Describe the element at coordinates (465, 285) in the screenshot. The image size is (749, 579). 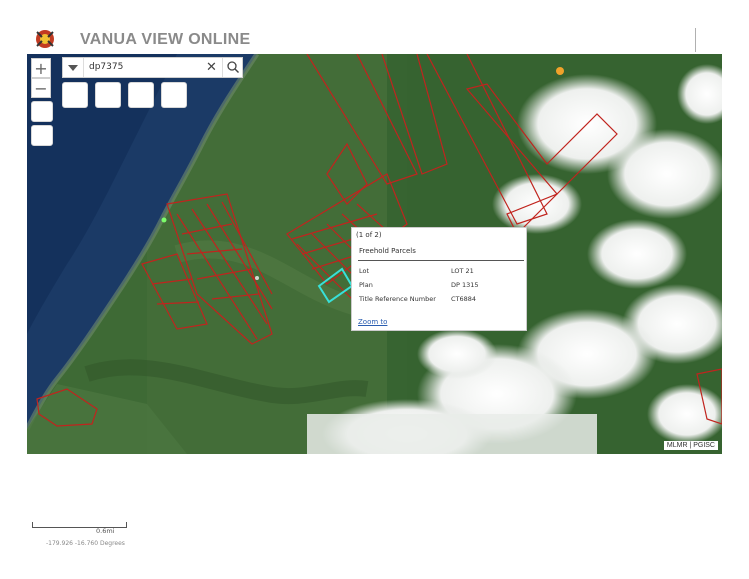
I see `popup-row-value: DP 1315` at that location.